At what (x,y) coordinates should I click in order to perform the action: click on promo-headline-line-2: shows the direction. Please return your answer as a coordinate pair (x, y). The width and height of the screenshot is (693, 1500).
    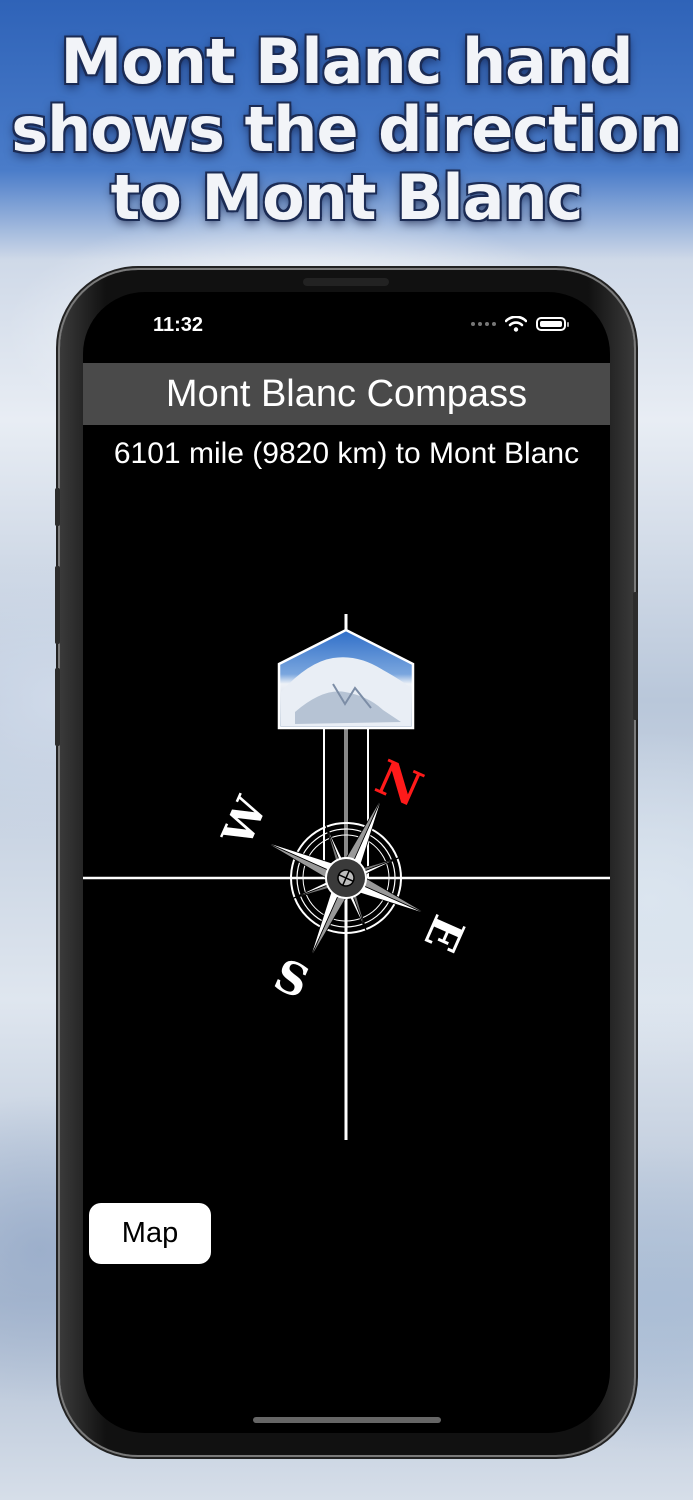
    Looking at the image, I should click on (346, 129).